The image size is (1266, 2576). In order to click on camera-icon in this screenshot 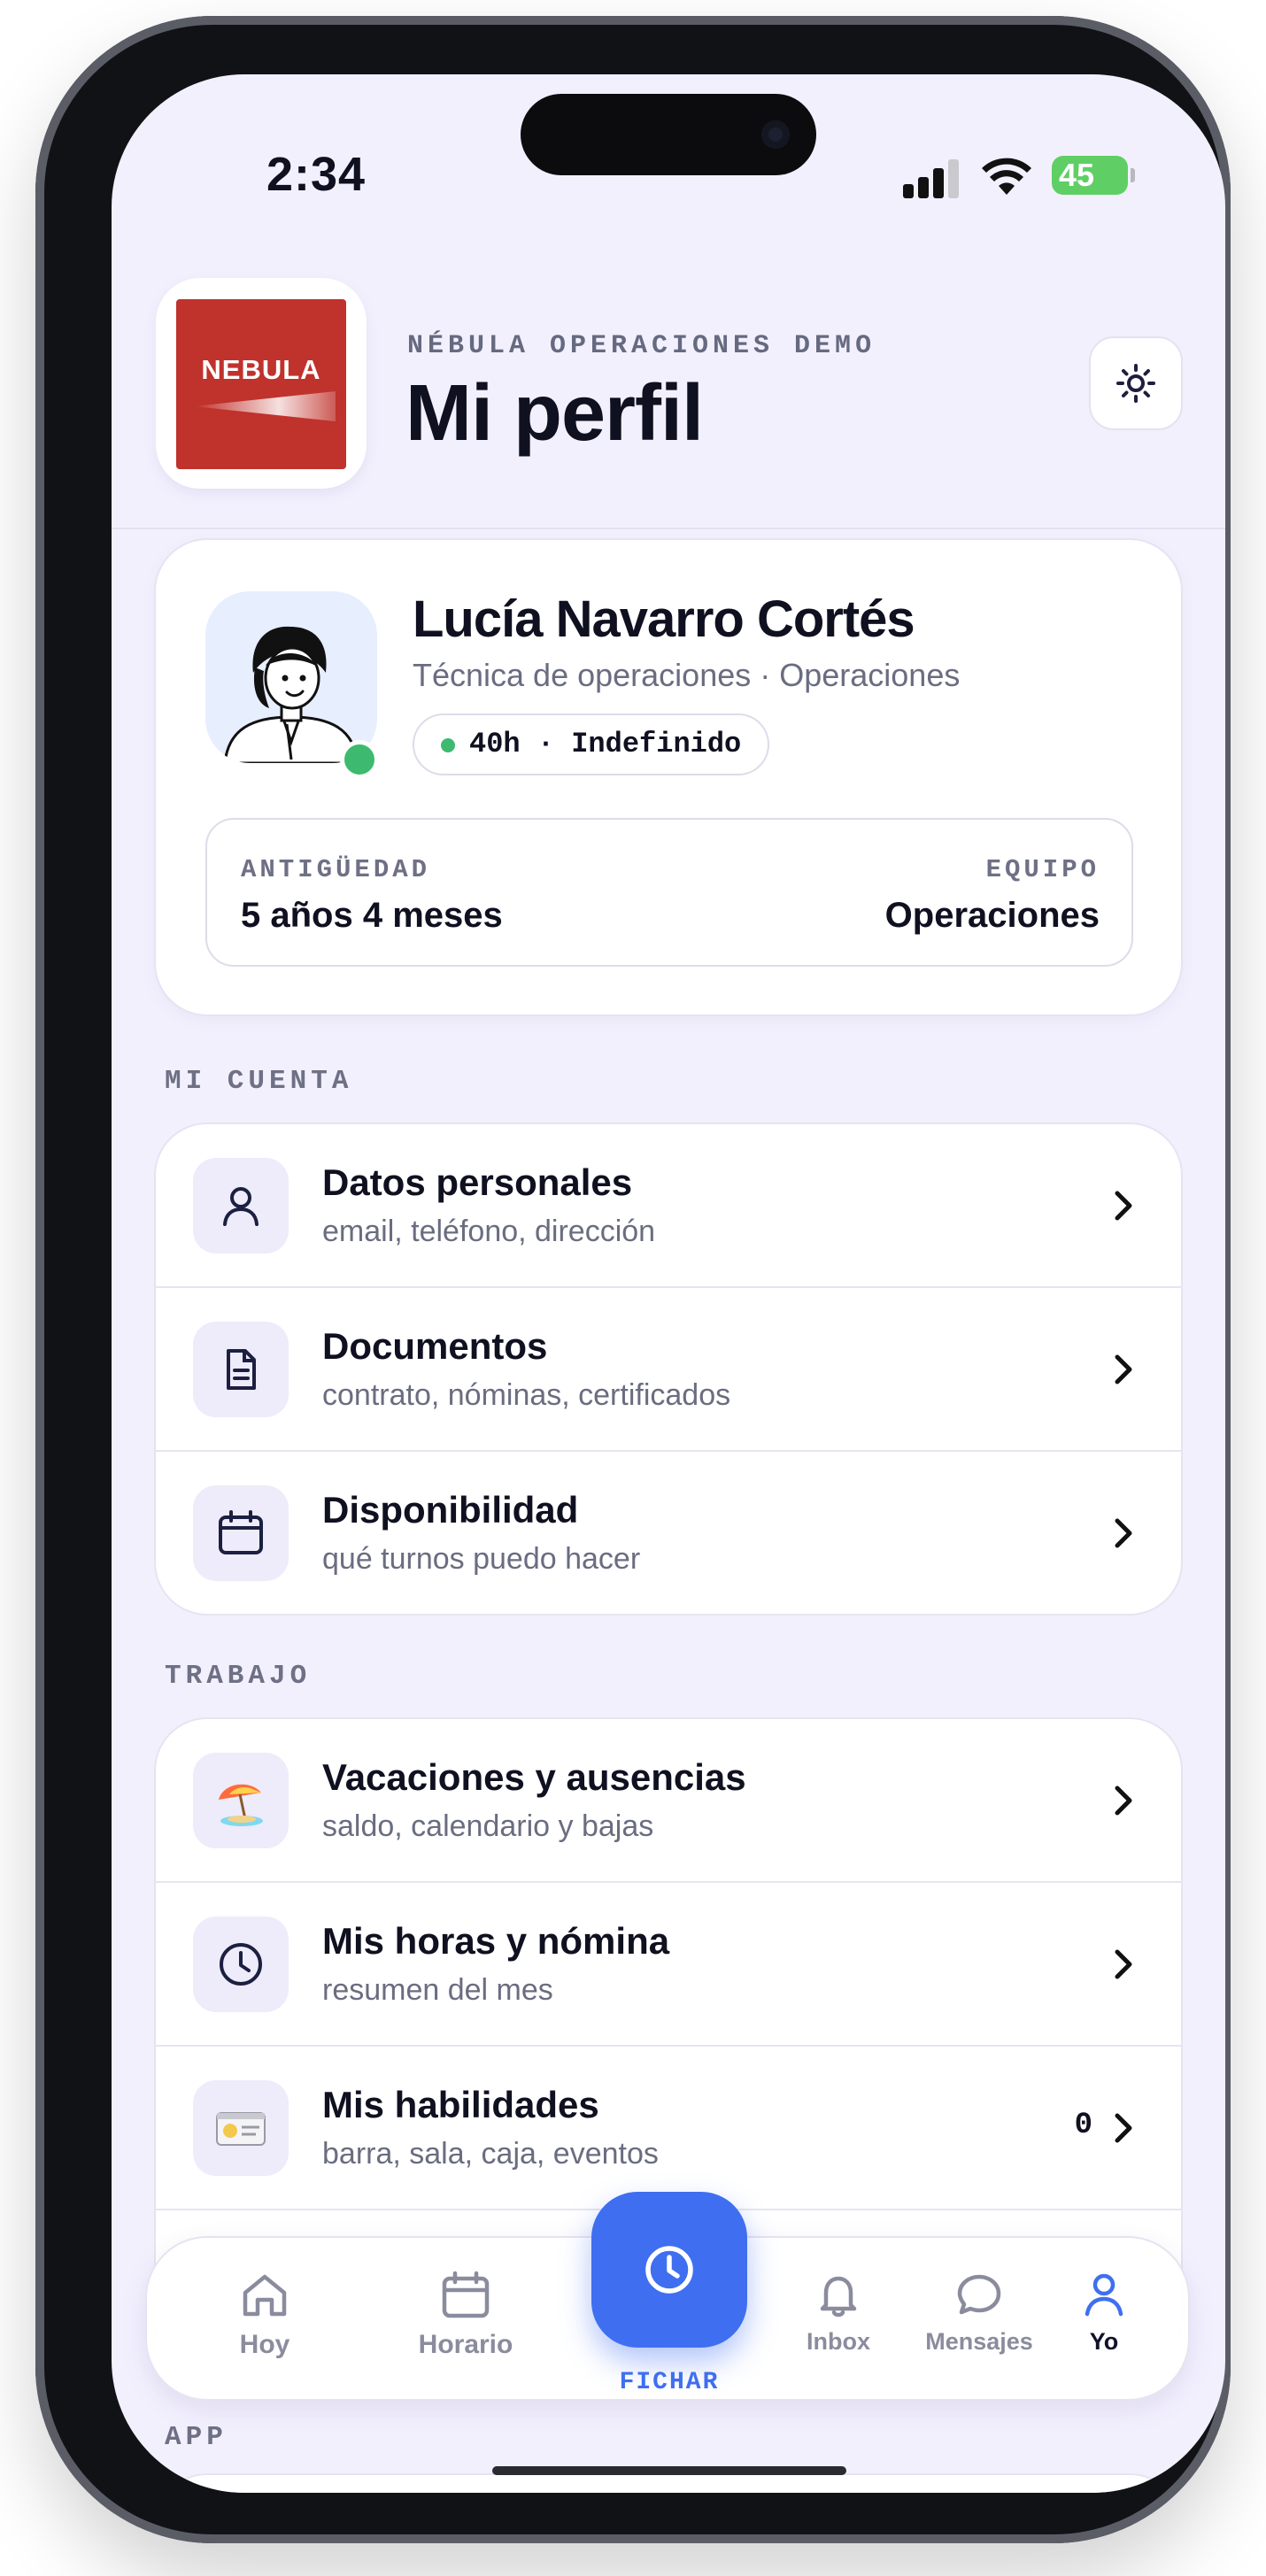, I will do `click(775, 134)`.